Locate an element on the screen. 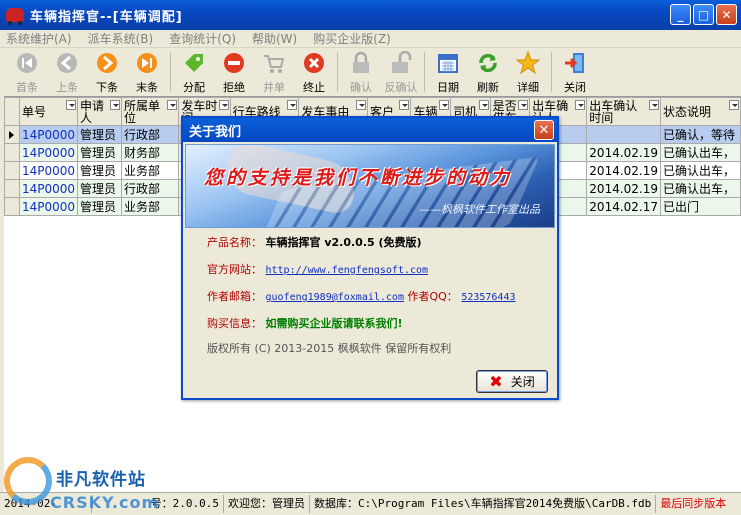  last-record-icon is located at coordinates (147, 63).